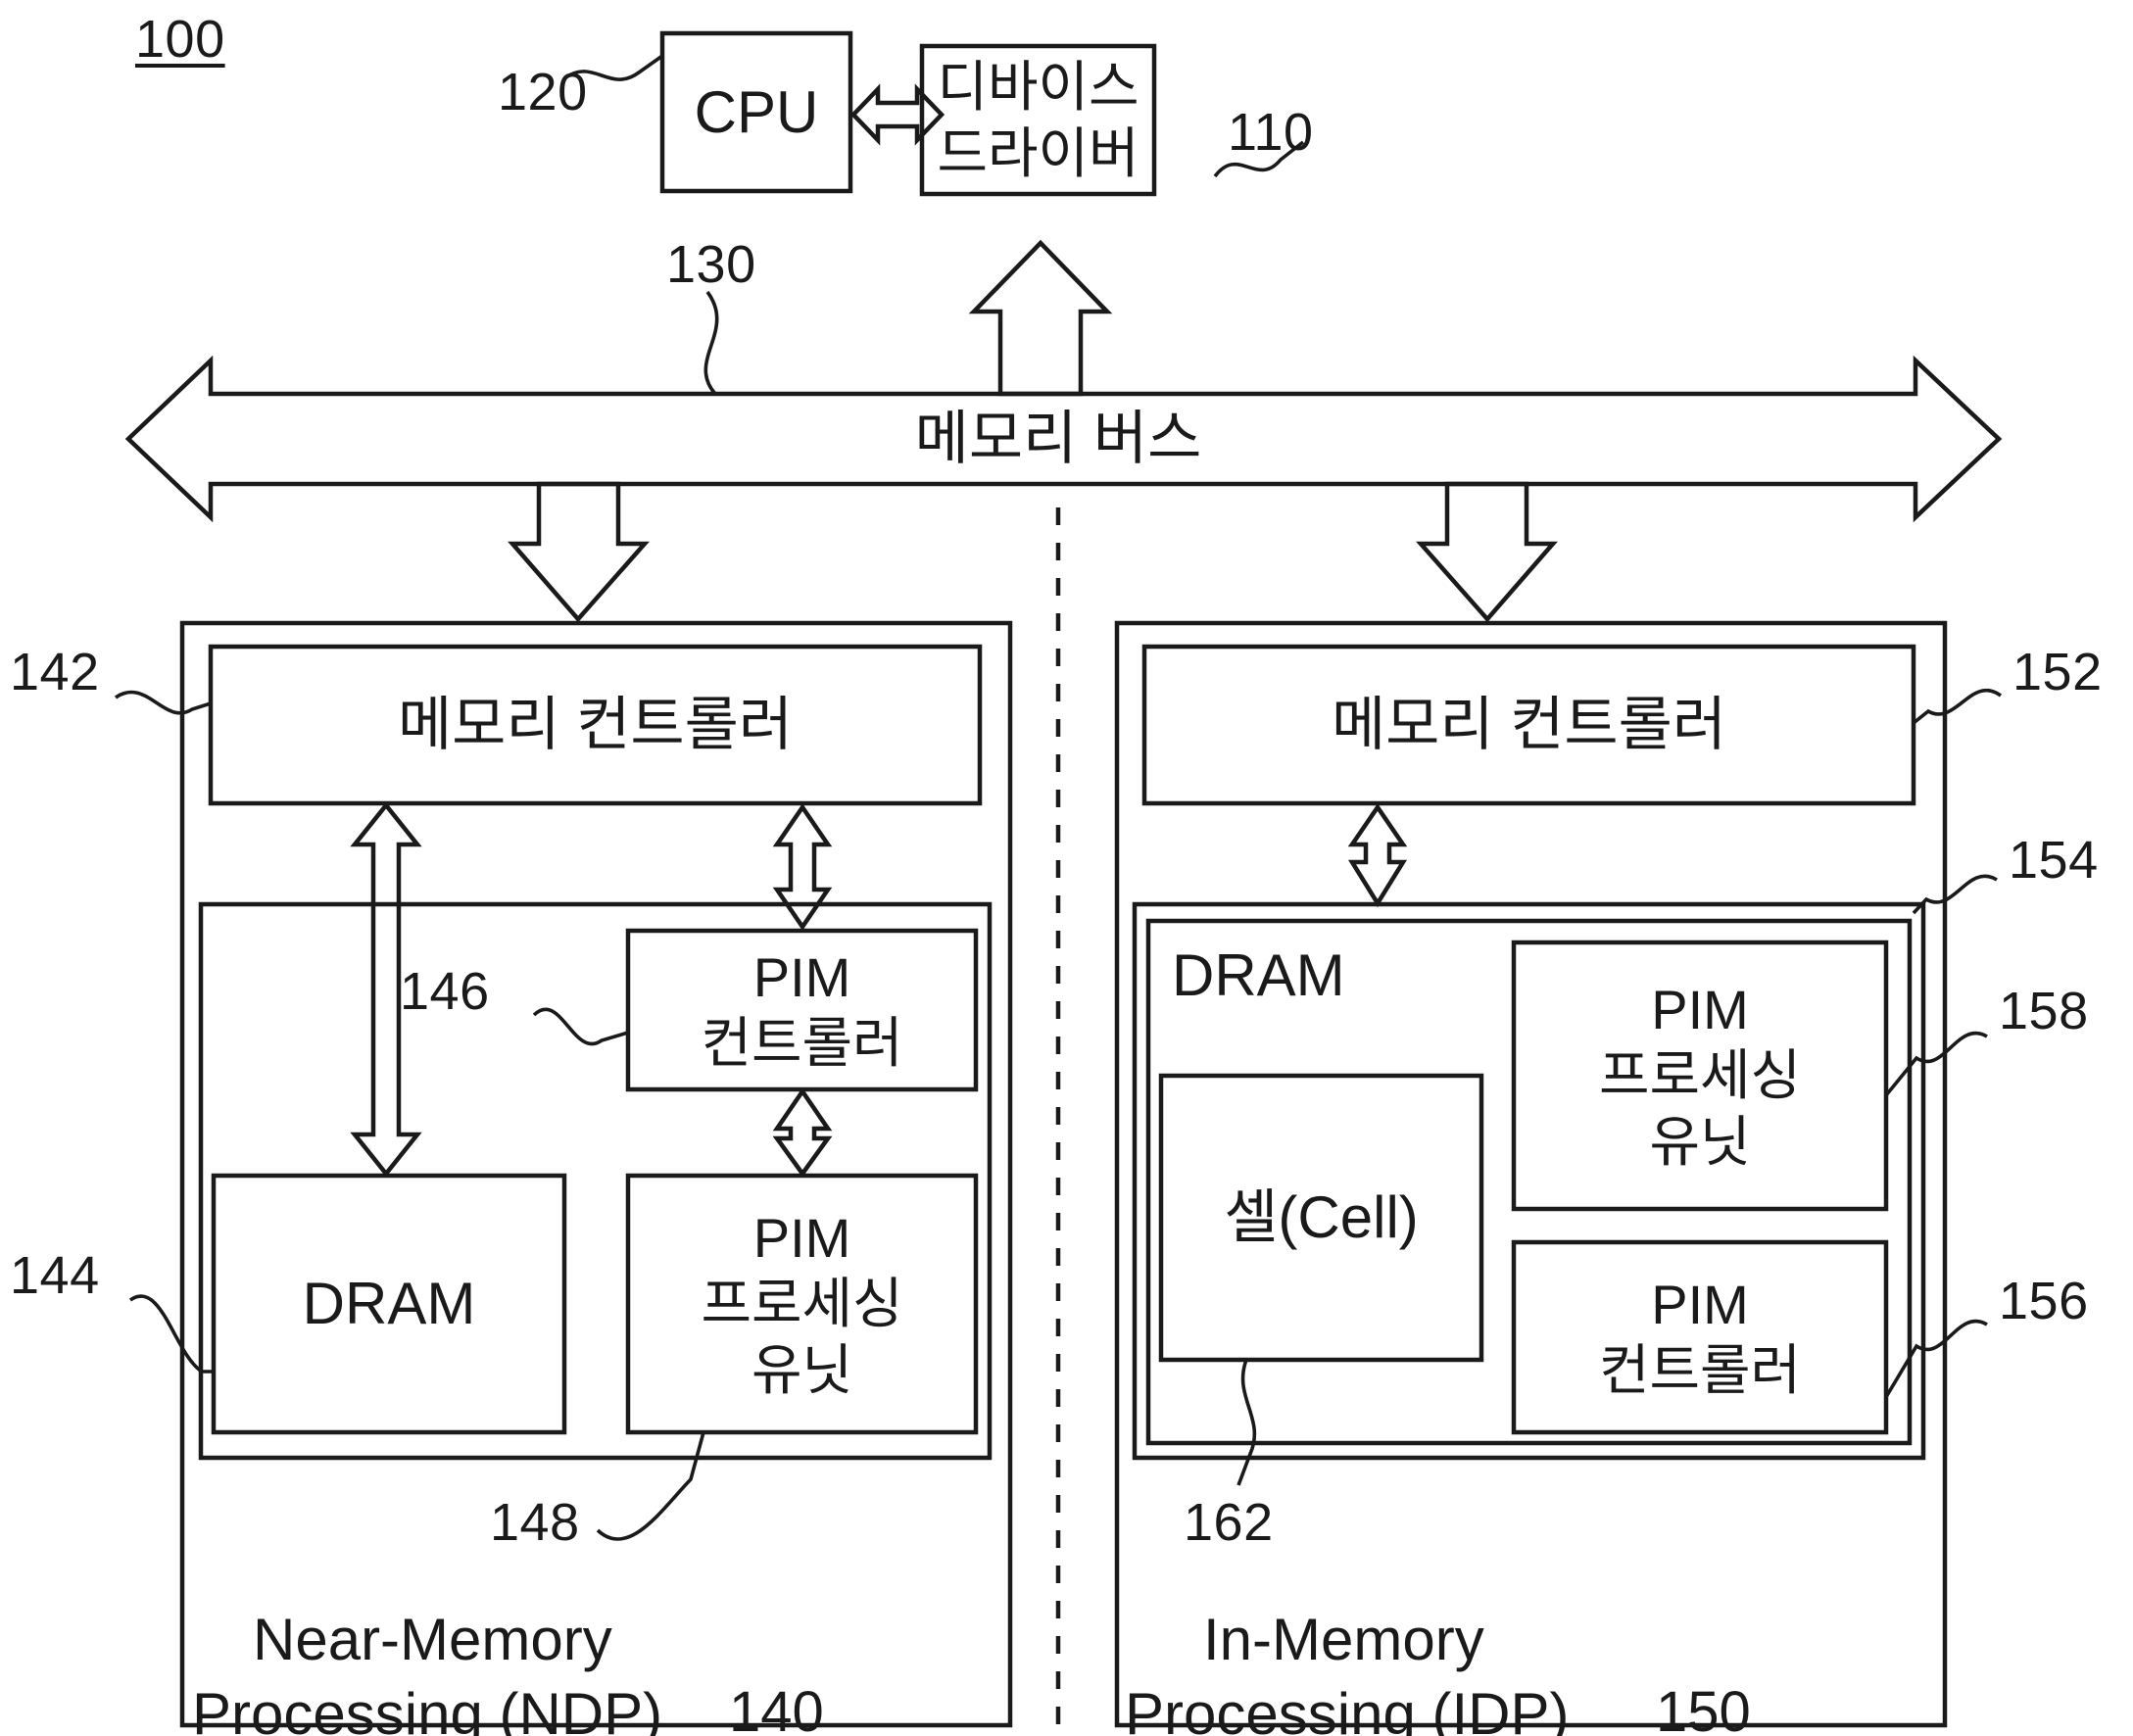 The height and width of the screenshot is (1736, 2133). What do you see at coordinates (1229, 1522) in the screenshot?
I see `ref-162: 162` at bounding box center [1229, 1522].